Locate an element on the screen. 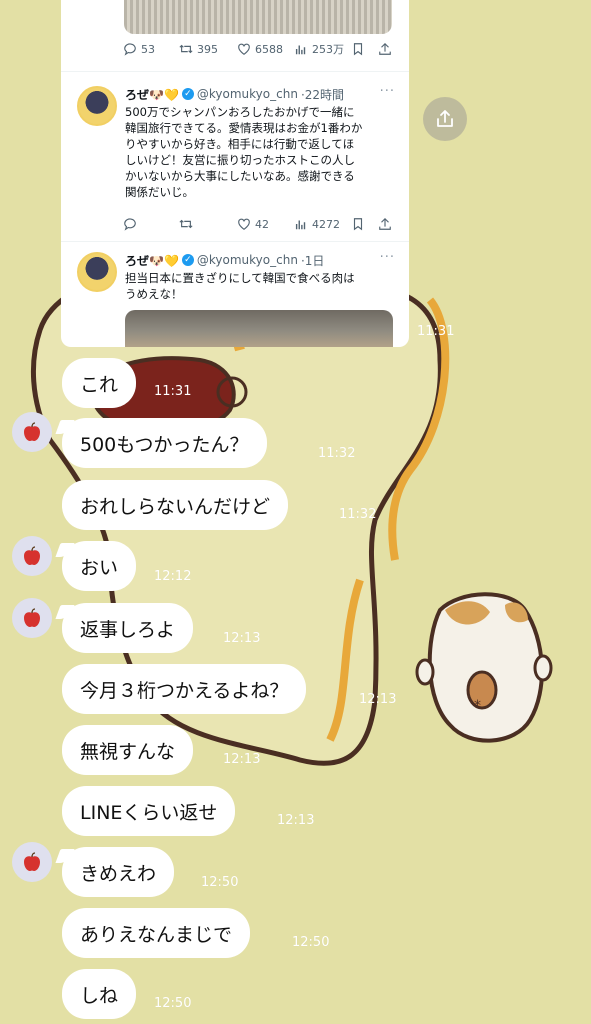 This screenshot has height=1024, width=591. retweet-stat: 395 is located at coordinates (198, 49).